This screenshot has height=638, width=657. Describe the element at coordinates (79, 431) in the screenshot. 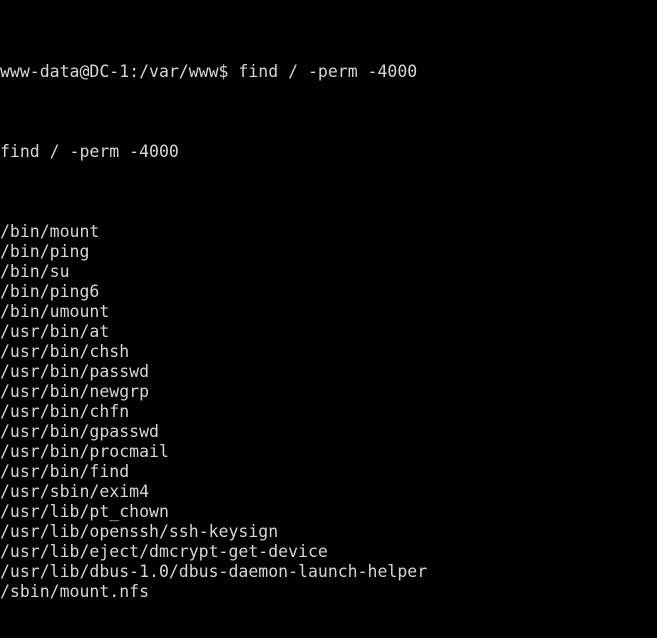

I see `result-path-line: /usr/bin/gpasswd` at that location.